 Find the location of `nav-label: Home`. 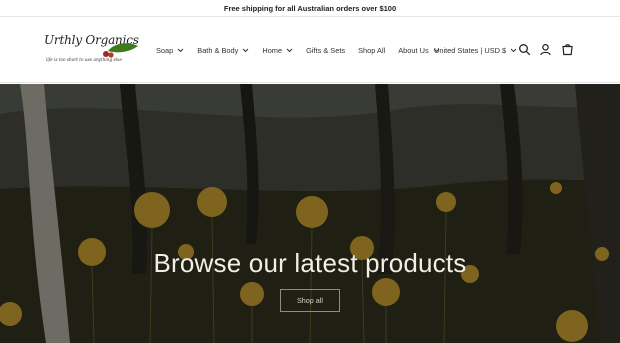

nav-label: Home is located at coordinates (272, 50).